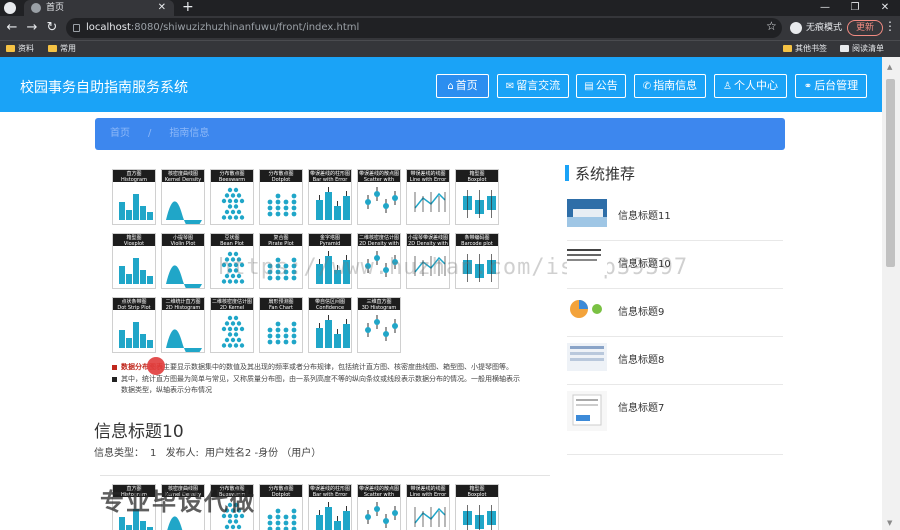 The image size is (900, 530). Describe the element at coordinates (134, 240) in the screenshot. I see `chart-thumbnail-caption: 箱型图 Vioxplot` at that location.